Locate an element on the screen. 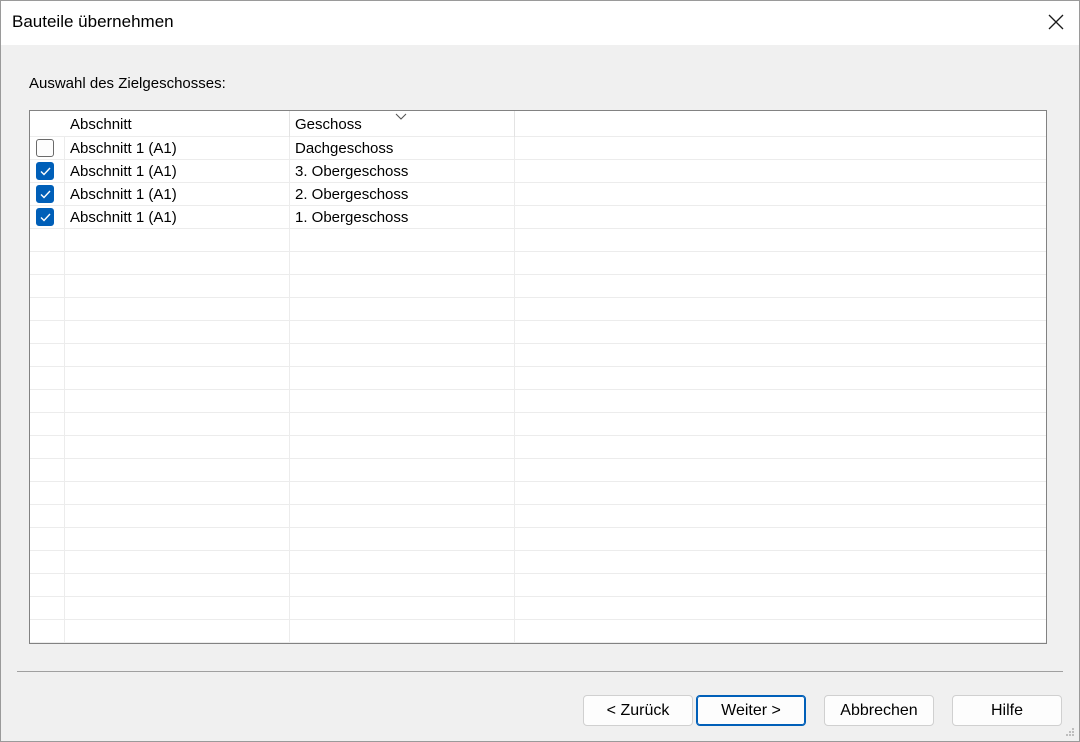 The width and height of the screenshot is (1080, 742). section-label: Auswahl des Zielgeschosses: is located at coordinates (127, 83).